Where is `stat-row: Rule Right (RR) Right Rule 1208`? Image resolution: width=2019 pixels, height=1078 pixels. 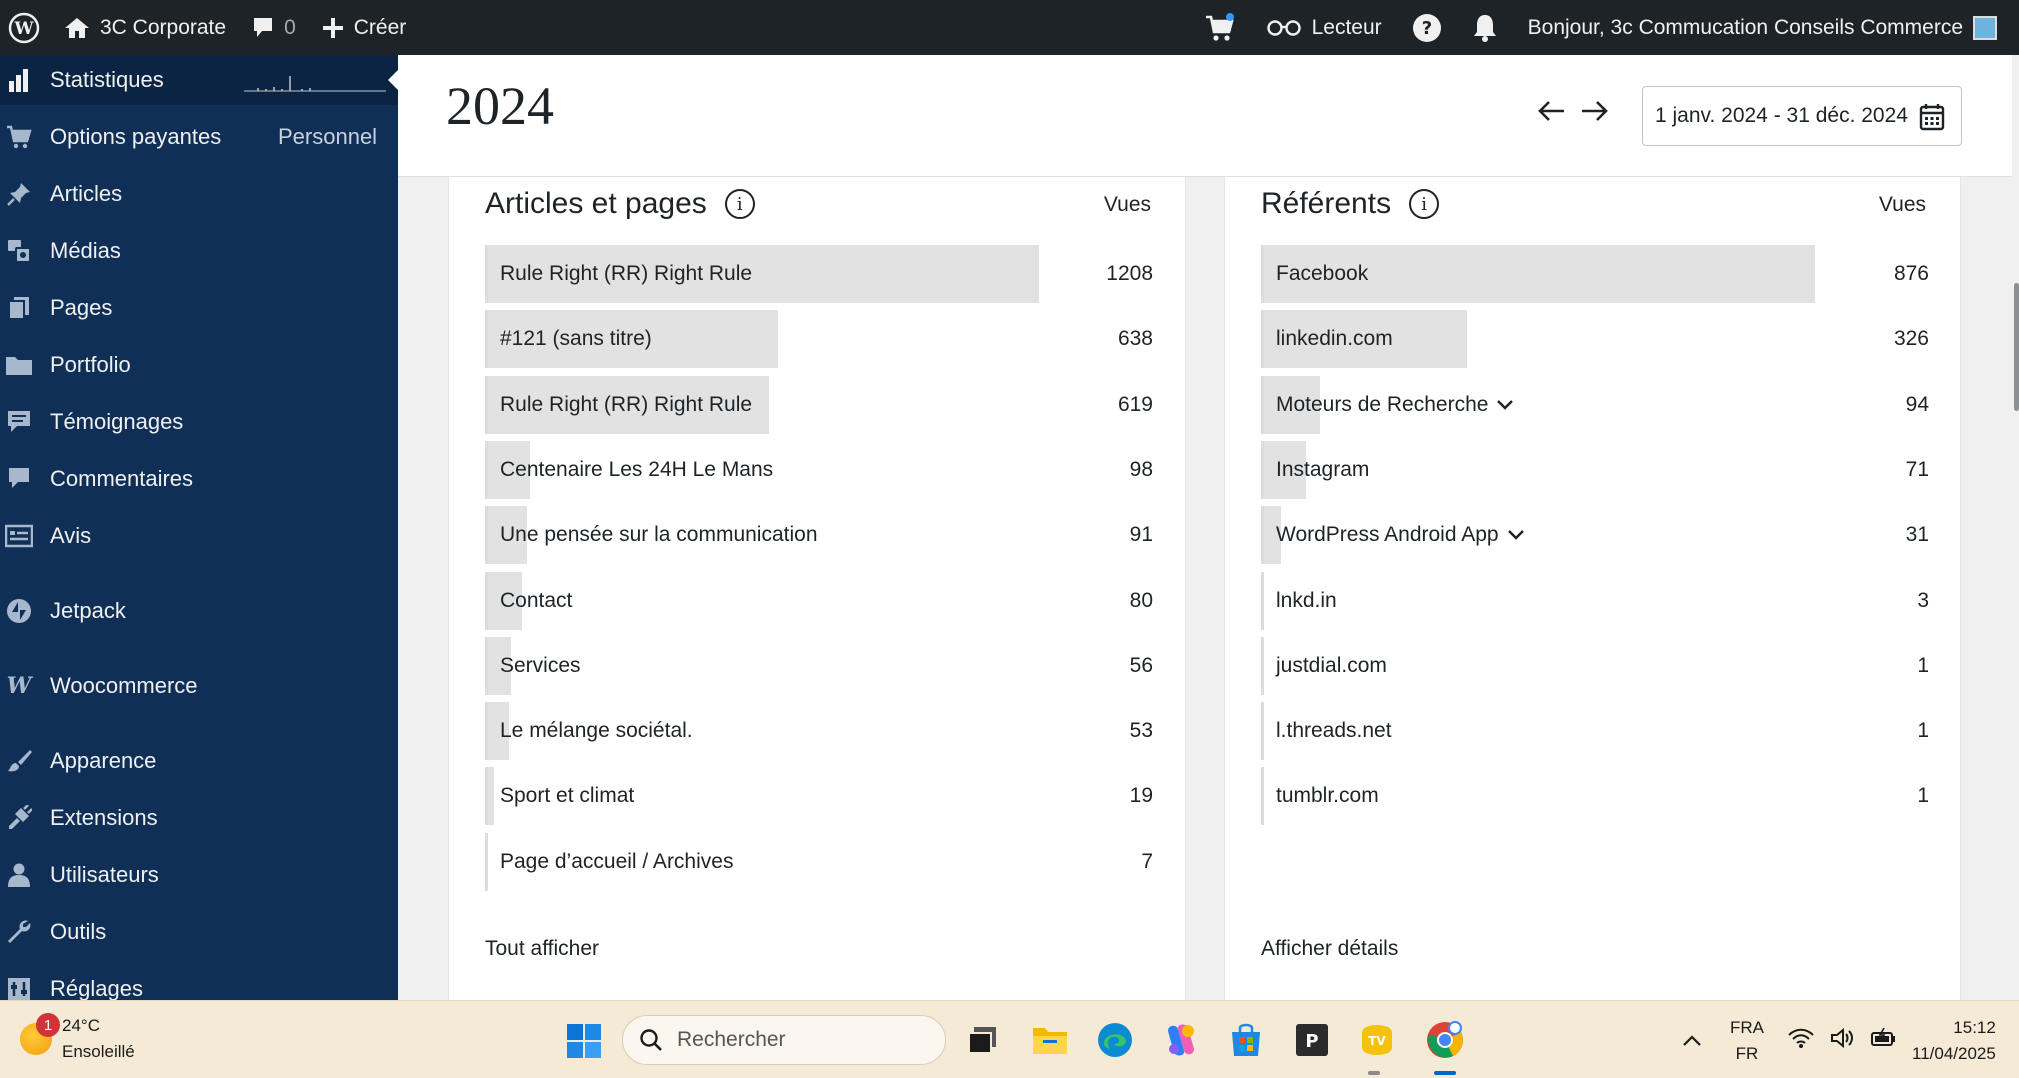
stat-row: Rule Right (RR) Right Rule 1208 is located at coordinates (819, 274).